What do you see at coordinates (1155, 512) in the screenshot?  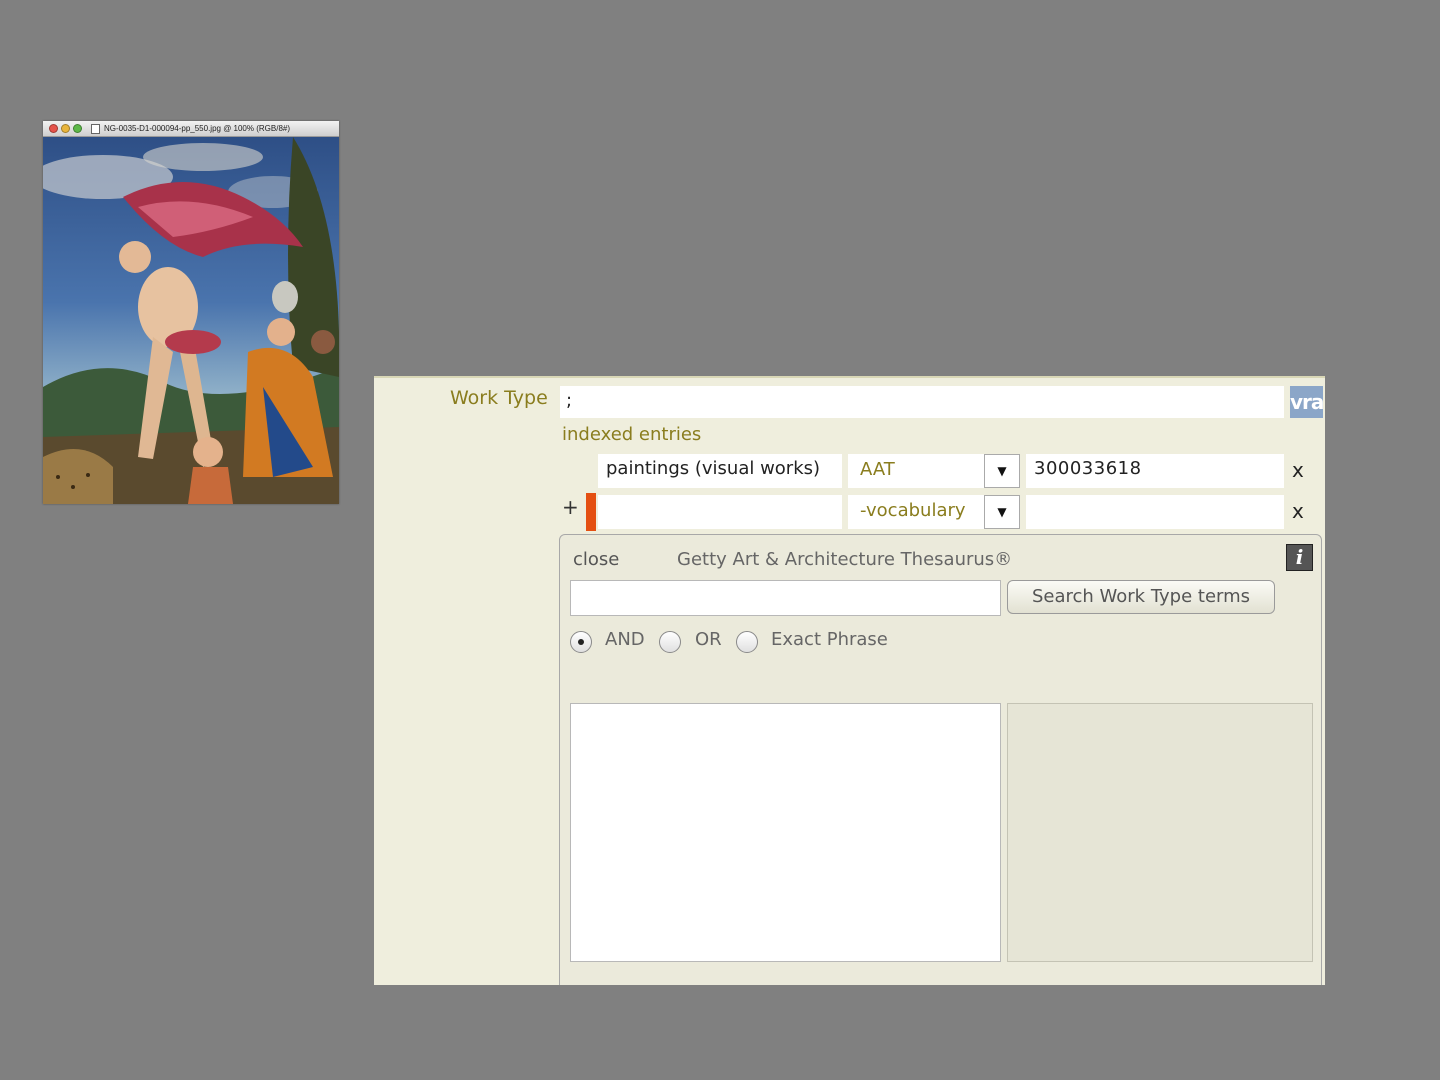 I see `term-id-field` at bounding box center [1155, 512].